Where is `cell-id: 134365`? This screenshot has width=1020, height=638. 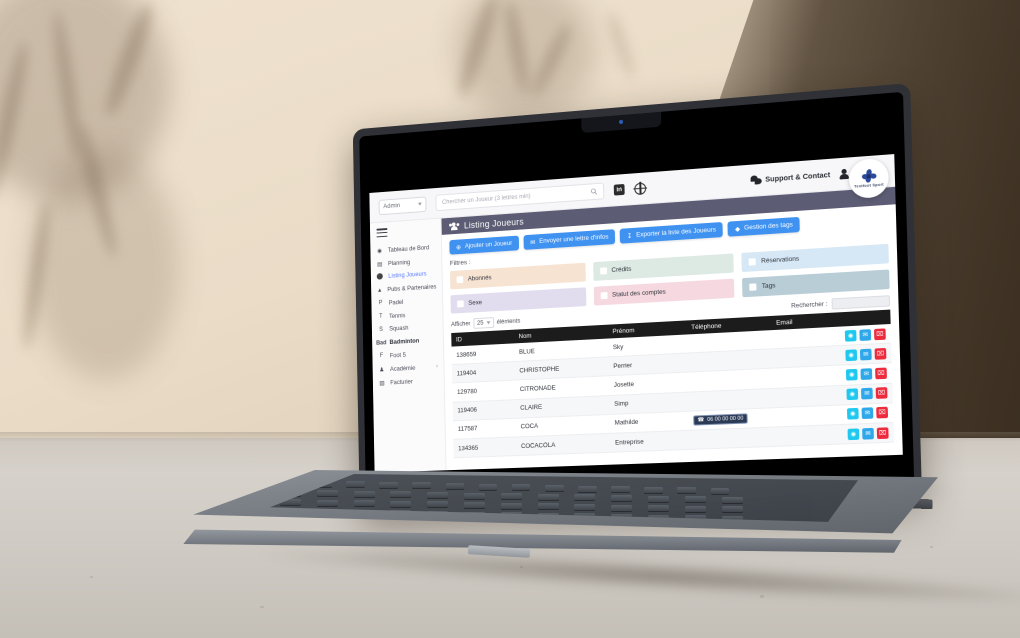 cell-id: 134365 is located at coordinates (485, 447).